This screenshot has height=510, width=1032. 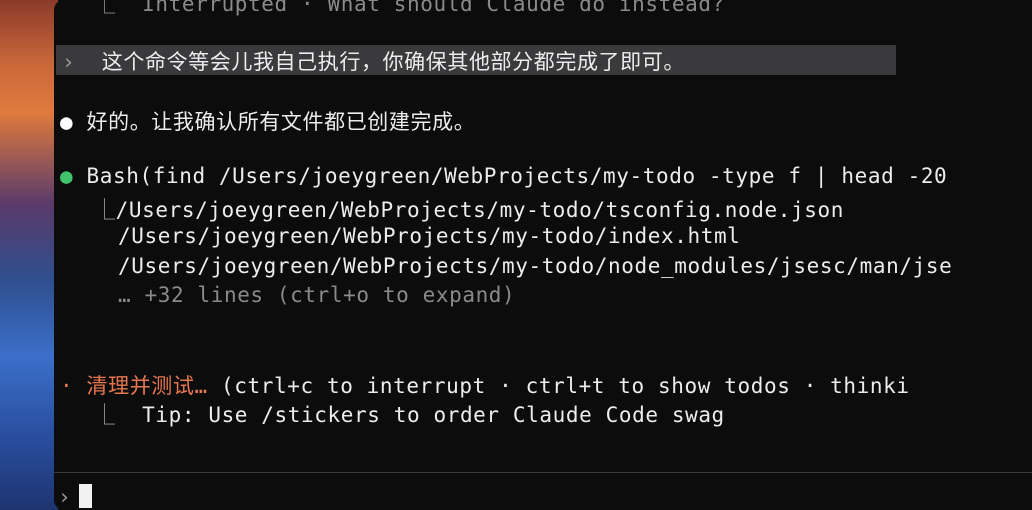 What do you see at coordinates (86, 496) in the screenshot?
I see `text-cursor` at bounding box center [86, 496].